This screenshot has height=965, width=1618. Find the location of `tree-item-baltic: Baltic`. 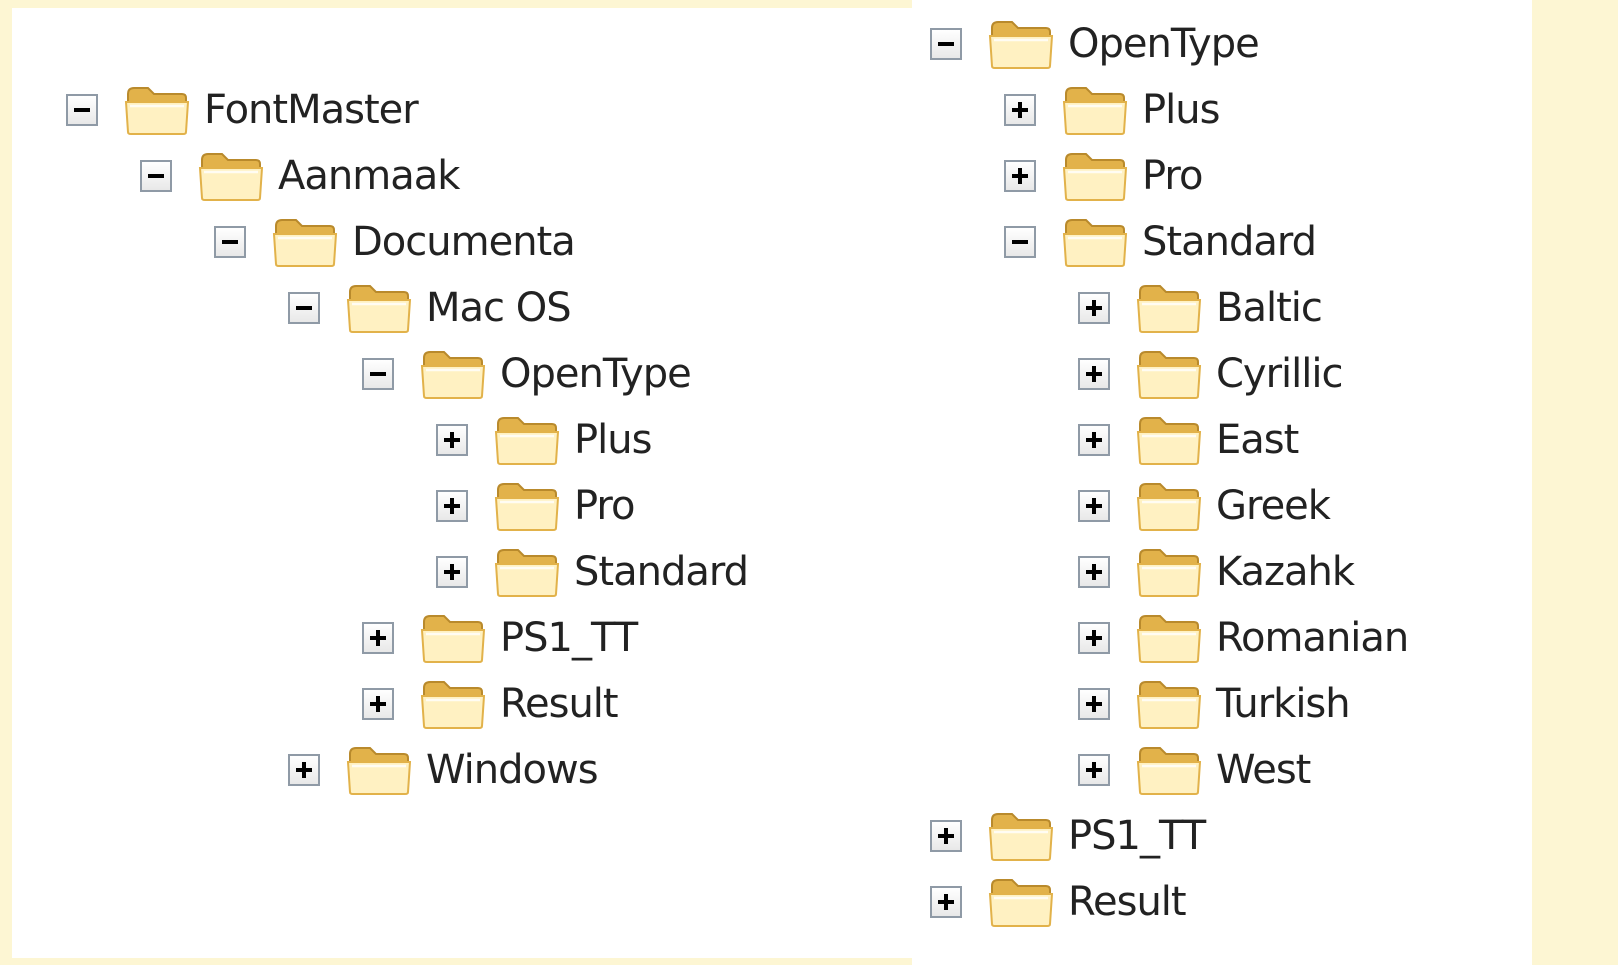

tree-item-baltic: Baltic is located at coordinates (1200, 308).